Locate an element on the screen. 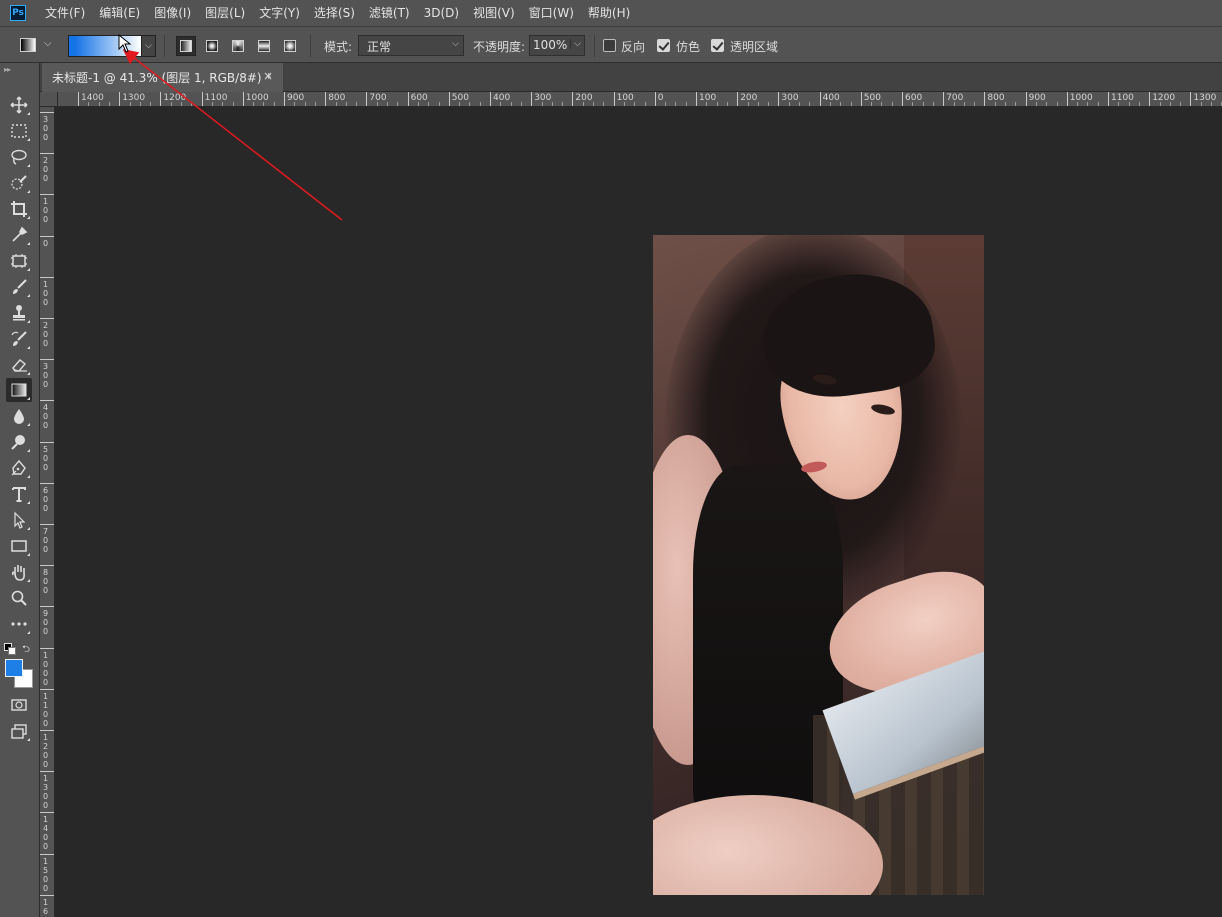 The image size is (1222, 917). opacity-label: 不透明度: is located at coordinates (499, 47).